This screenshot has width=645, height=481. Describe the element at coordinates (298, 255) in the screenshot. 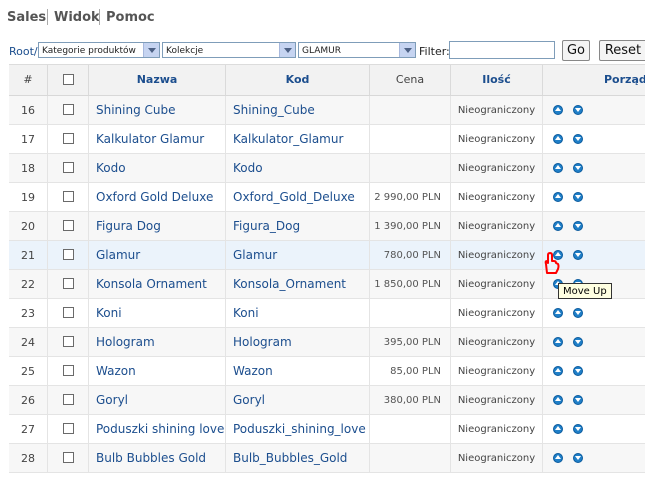

I see `product-code-link: Glamur` at that location.